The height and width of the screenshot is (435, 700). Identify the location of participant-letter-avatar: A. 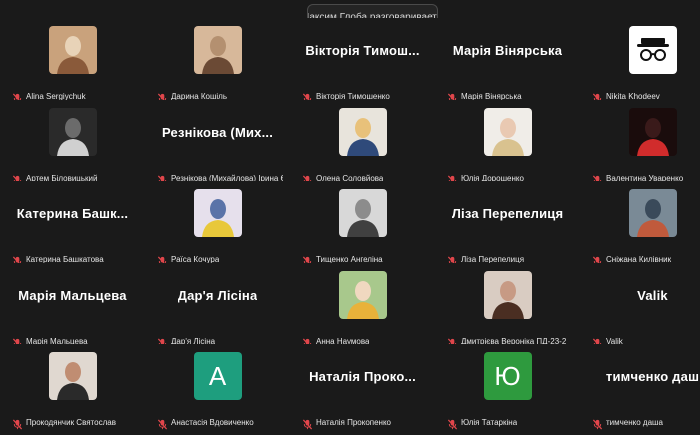
(217, 376).